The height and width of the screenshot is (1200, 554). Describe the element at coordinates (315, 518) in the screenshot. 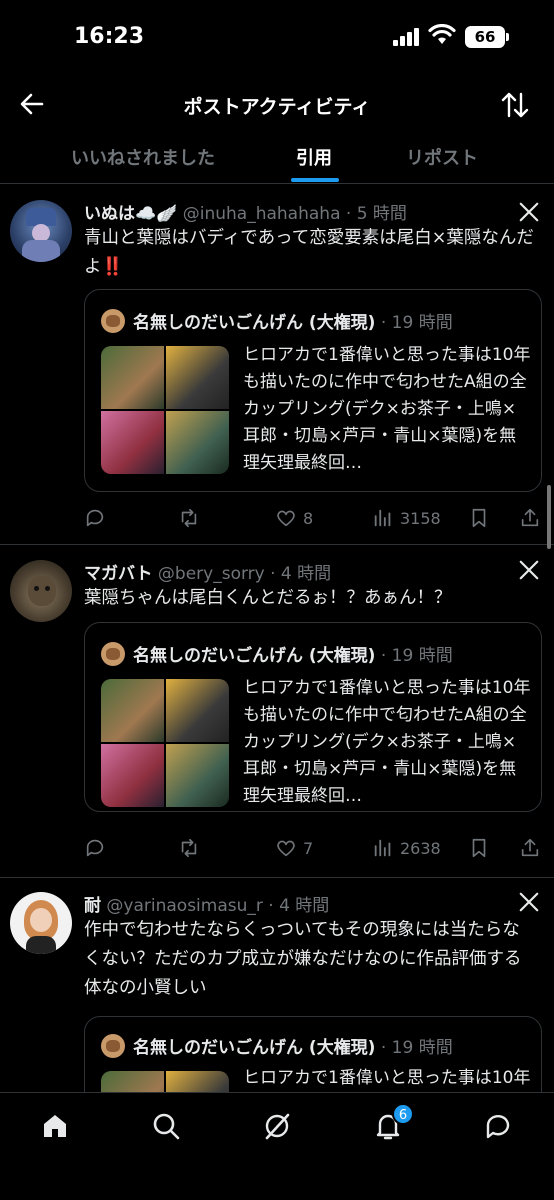

I see `tweet-actions: 8 3158` at that location.